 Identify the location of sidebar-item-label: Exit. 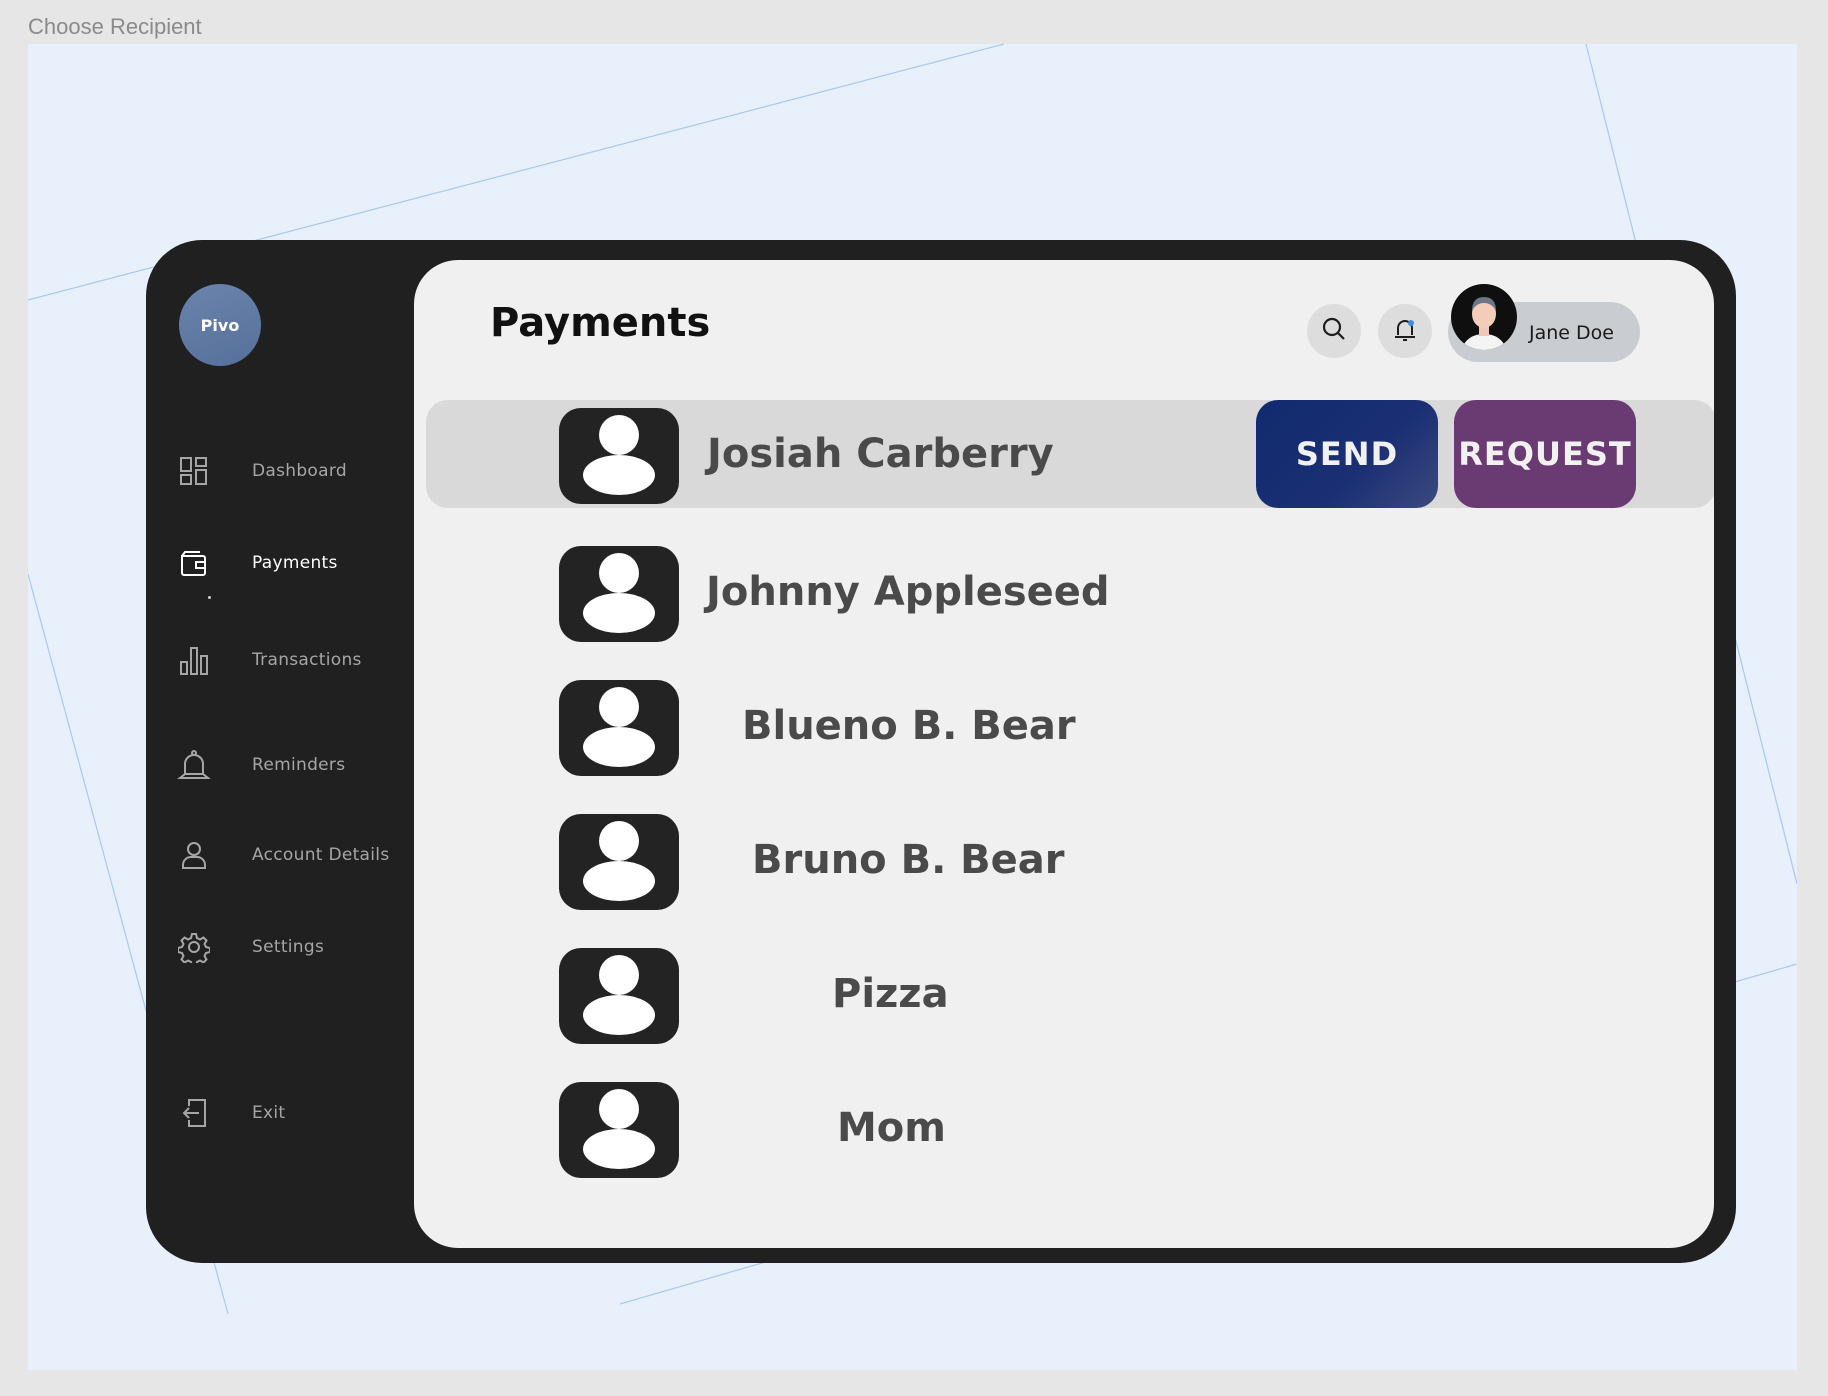
(269, 1113).